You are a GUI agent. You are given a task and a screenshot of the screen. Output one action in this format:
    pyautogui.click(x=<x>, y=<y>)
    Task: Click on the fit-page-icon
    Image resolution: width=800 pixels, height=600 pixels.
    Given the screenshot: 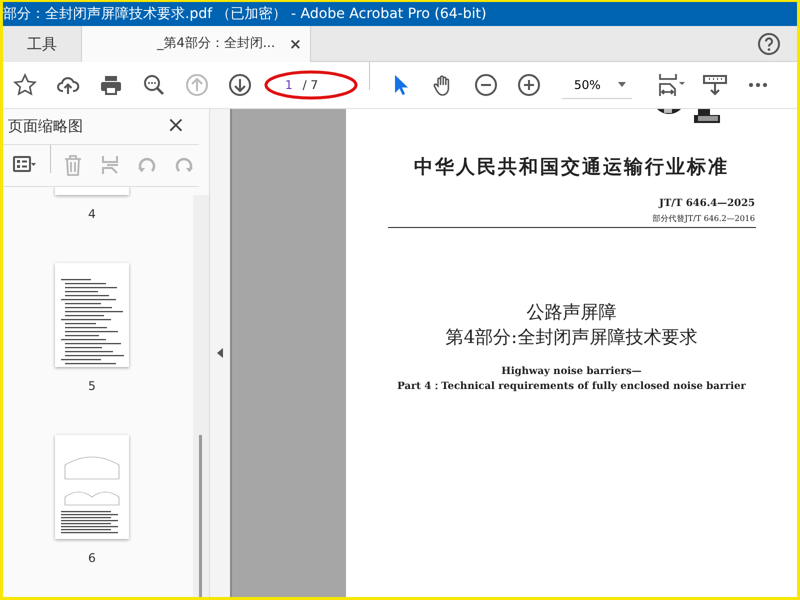 What is the action you would take?
    pyautogui.click(x=671, y=85)
    